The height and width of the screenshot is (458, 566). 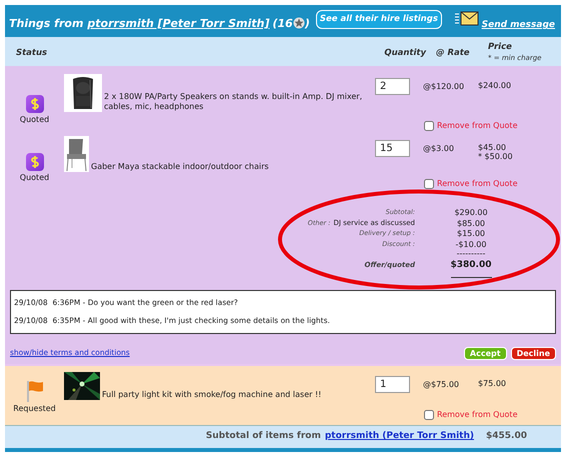 What do you see at coordinates (282, 24) in the screenshot?
I see `rating-count: (16` at bounding box center [282, 24].